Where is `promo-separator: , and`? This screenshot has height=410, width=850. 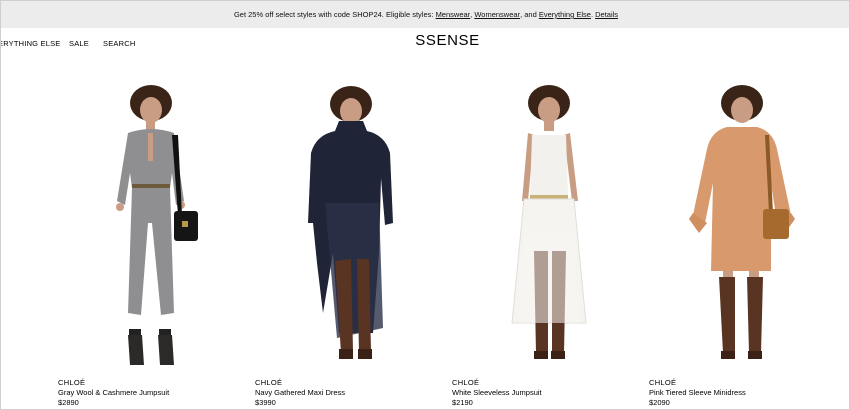
promo-separator: , and is located at coordinates (529, 14).